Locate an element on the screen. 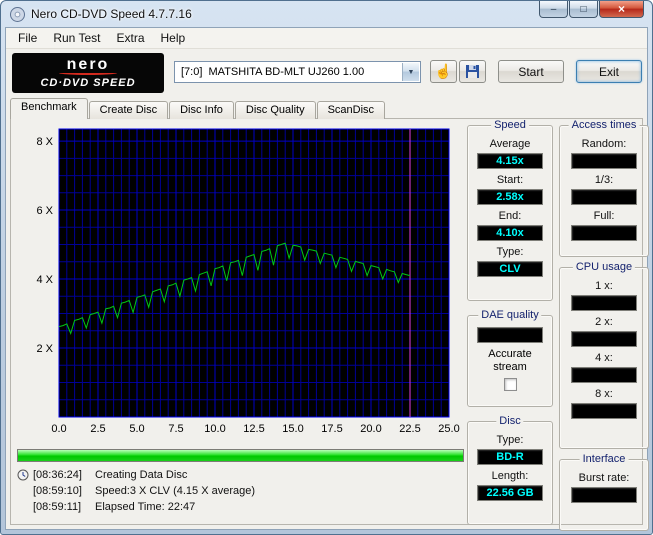 Image resolution: width=653 pixels, height=535 pixels. svg-text: 4 X is located at coordinates (44, 280).